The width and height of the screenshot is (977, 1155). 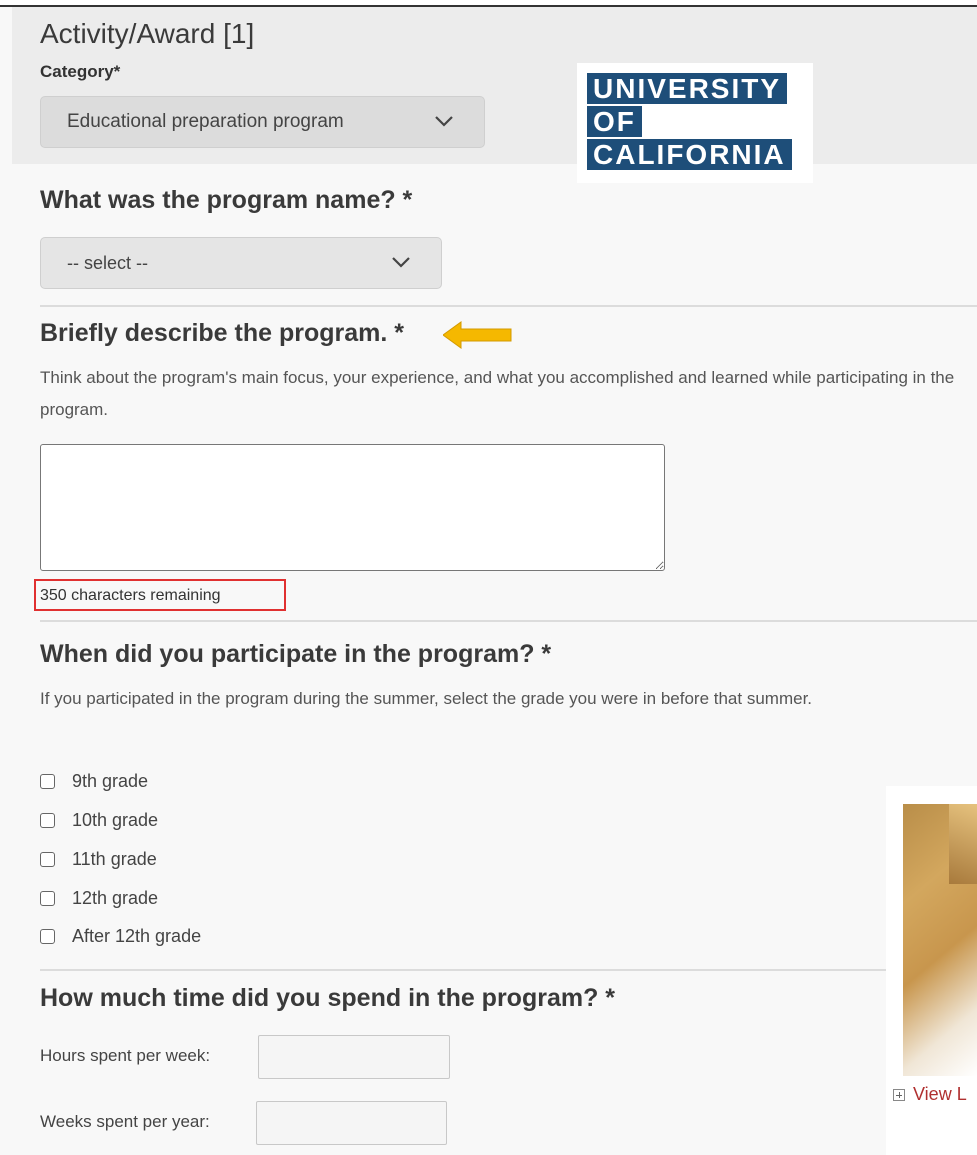 I want to click on checkbox-label: 11th grade, so click(x=114, y=859).